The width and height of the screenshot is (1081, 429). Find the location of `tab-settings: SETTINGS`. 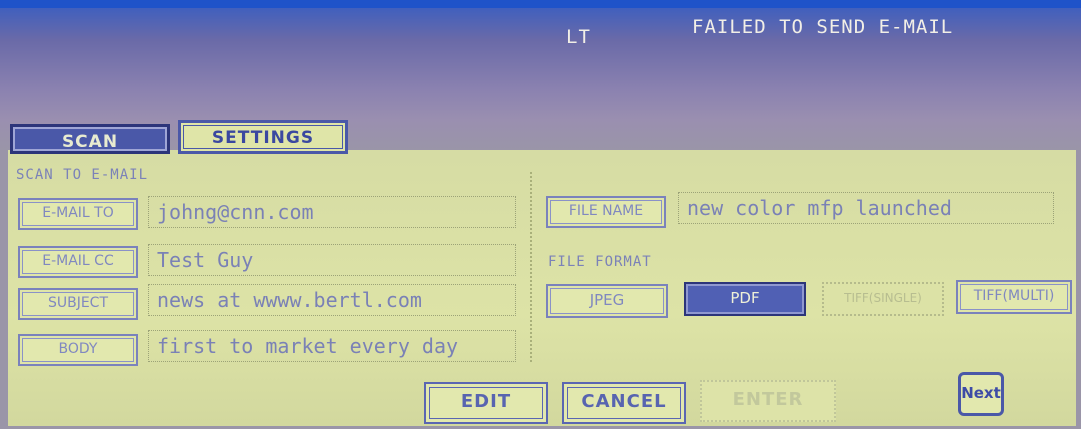

tab-settings: SETTINGS is located at coordinates (263, 137).